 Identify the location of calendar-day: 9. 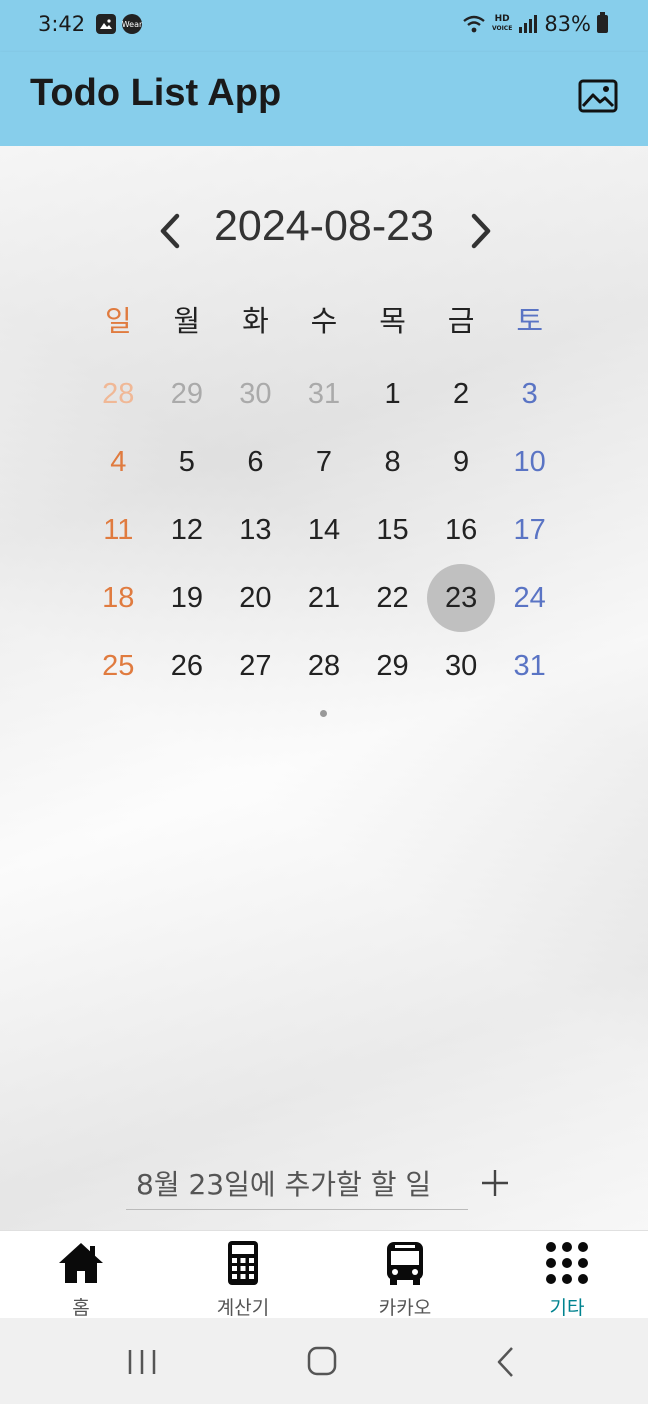
(461, 462).